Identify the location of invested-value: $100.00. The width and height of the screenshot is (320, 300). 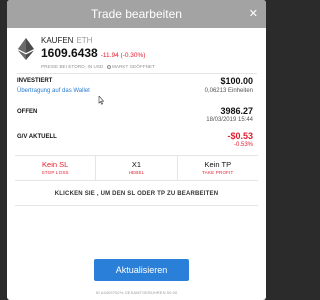
(236, 81).